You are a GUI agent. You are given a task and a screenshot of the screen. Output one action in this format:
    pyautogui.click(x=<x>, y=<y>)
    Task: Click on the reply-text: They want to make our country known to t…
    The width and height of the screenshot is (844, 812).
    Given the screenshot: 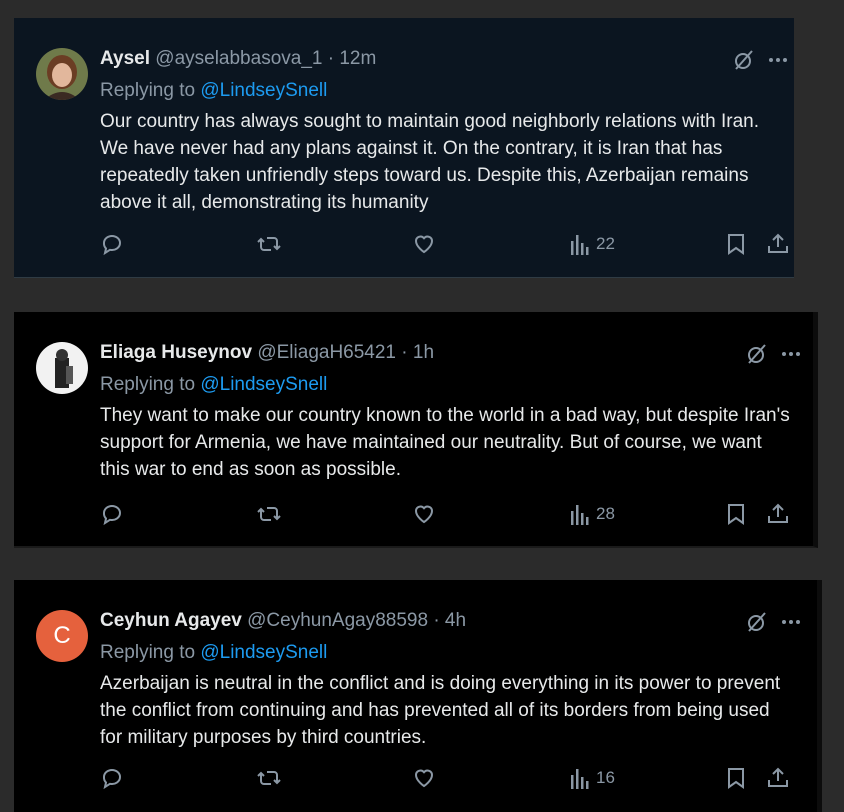 What is the action you would take?
    pyautogui.click(x=445, y=442)
    